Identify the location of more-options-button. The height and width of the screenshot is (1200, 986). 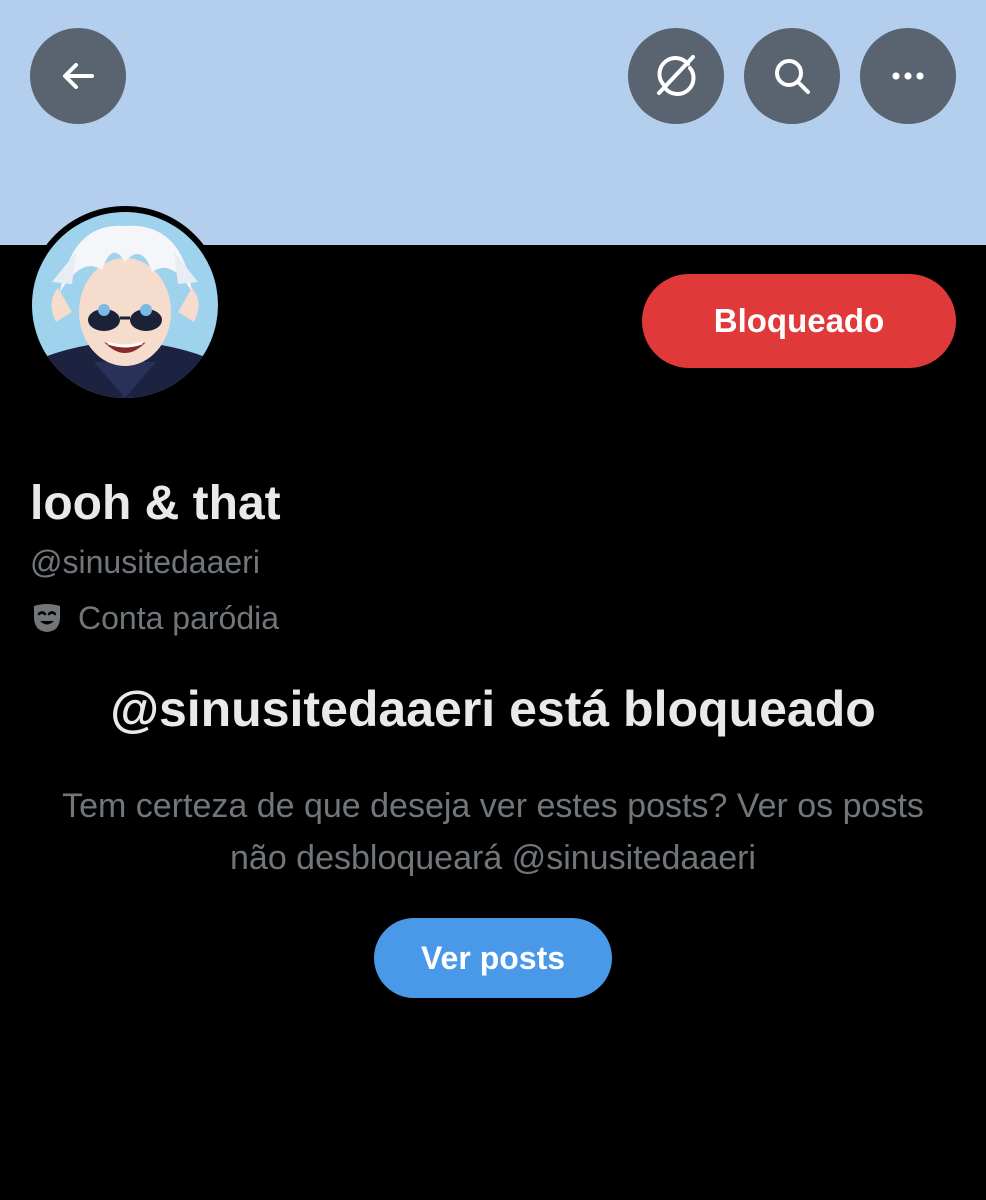
(908, 76).